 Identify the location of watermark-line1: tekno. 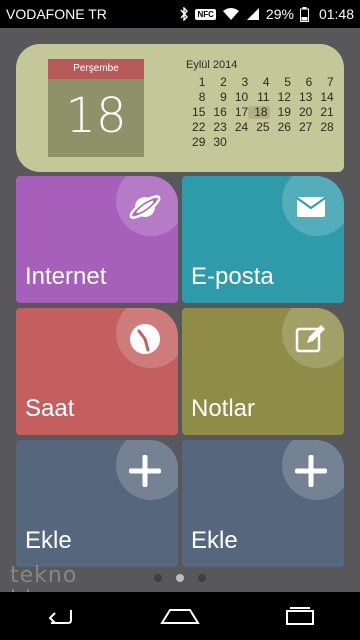
(44, 575).